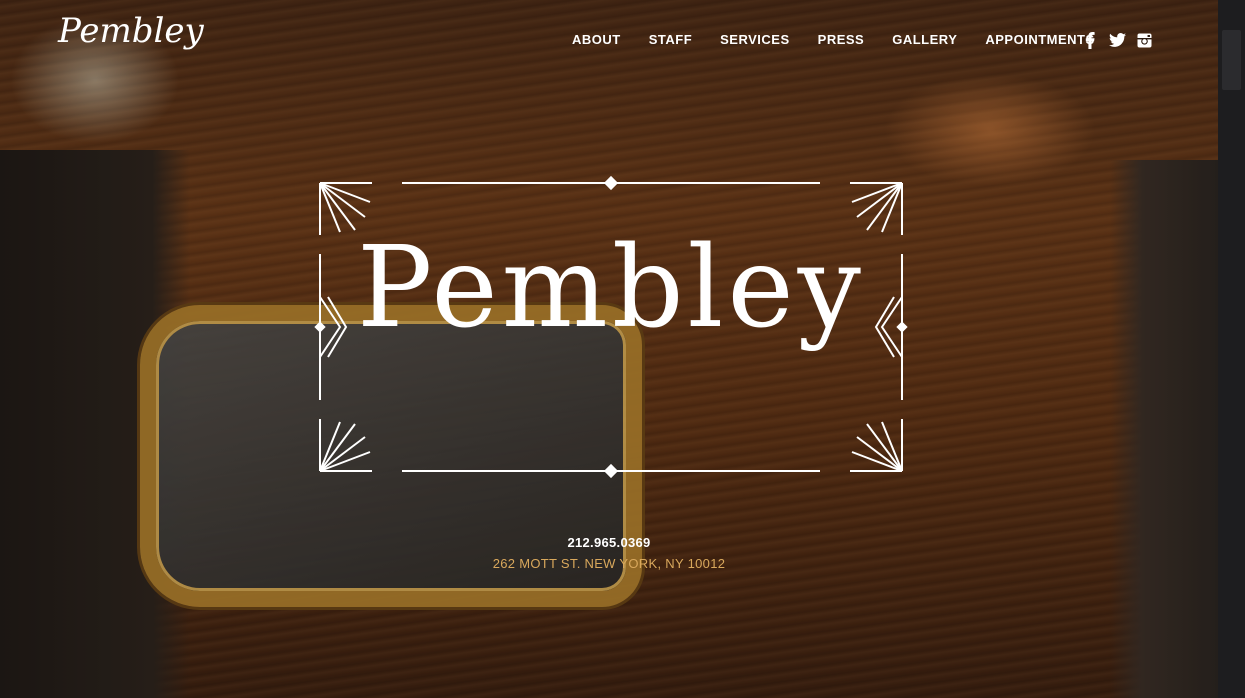 The image size is (1245, 698). What do you see at coordinates (609, 542) in the screenshot?
I see `phone-link: 212.965.0369` at bounding box center [609, 542].